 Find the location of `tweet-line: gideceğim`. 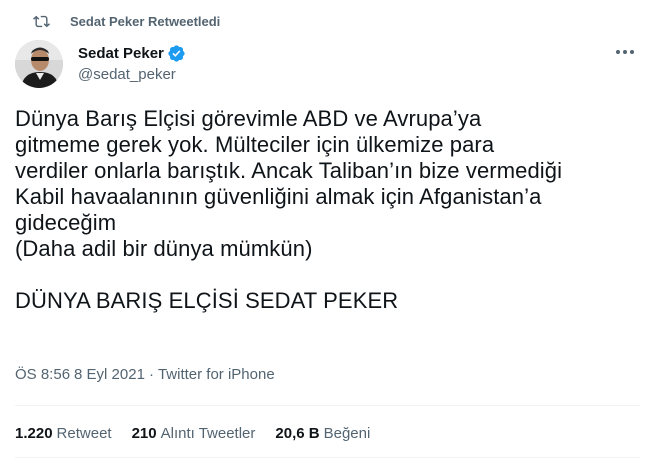

tweet-line: gideceğim is located at coordinates (66, 222).